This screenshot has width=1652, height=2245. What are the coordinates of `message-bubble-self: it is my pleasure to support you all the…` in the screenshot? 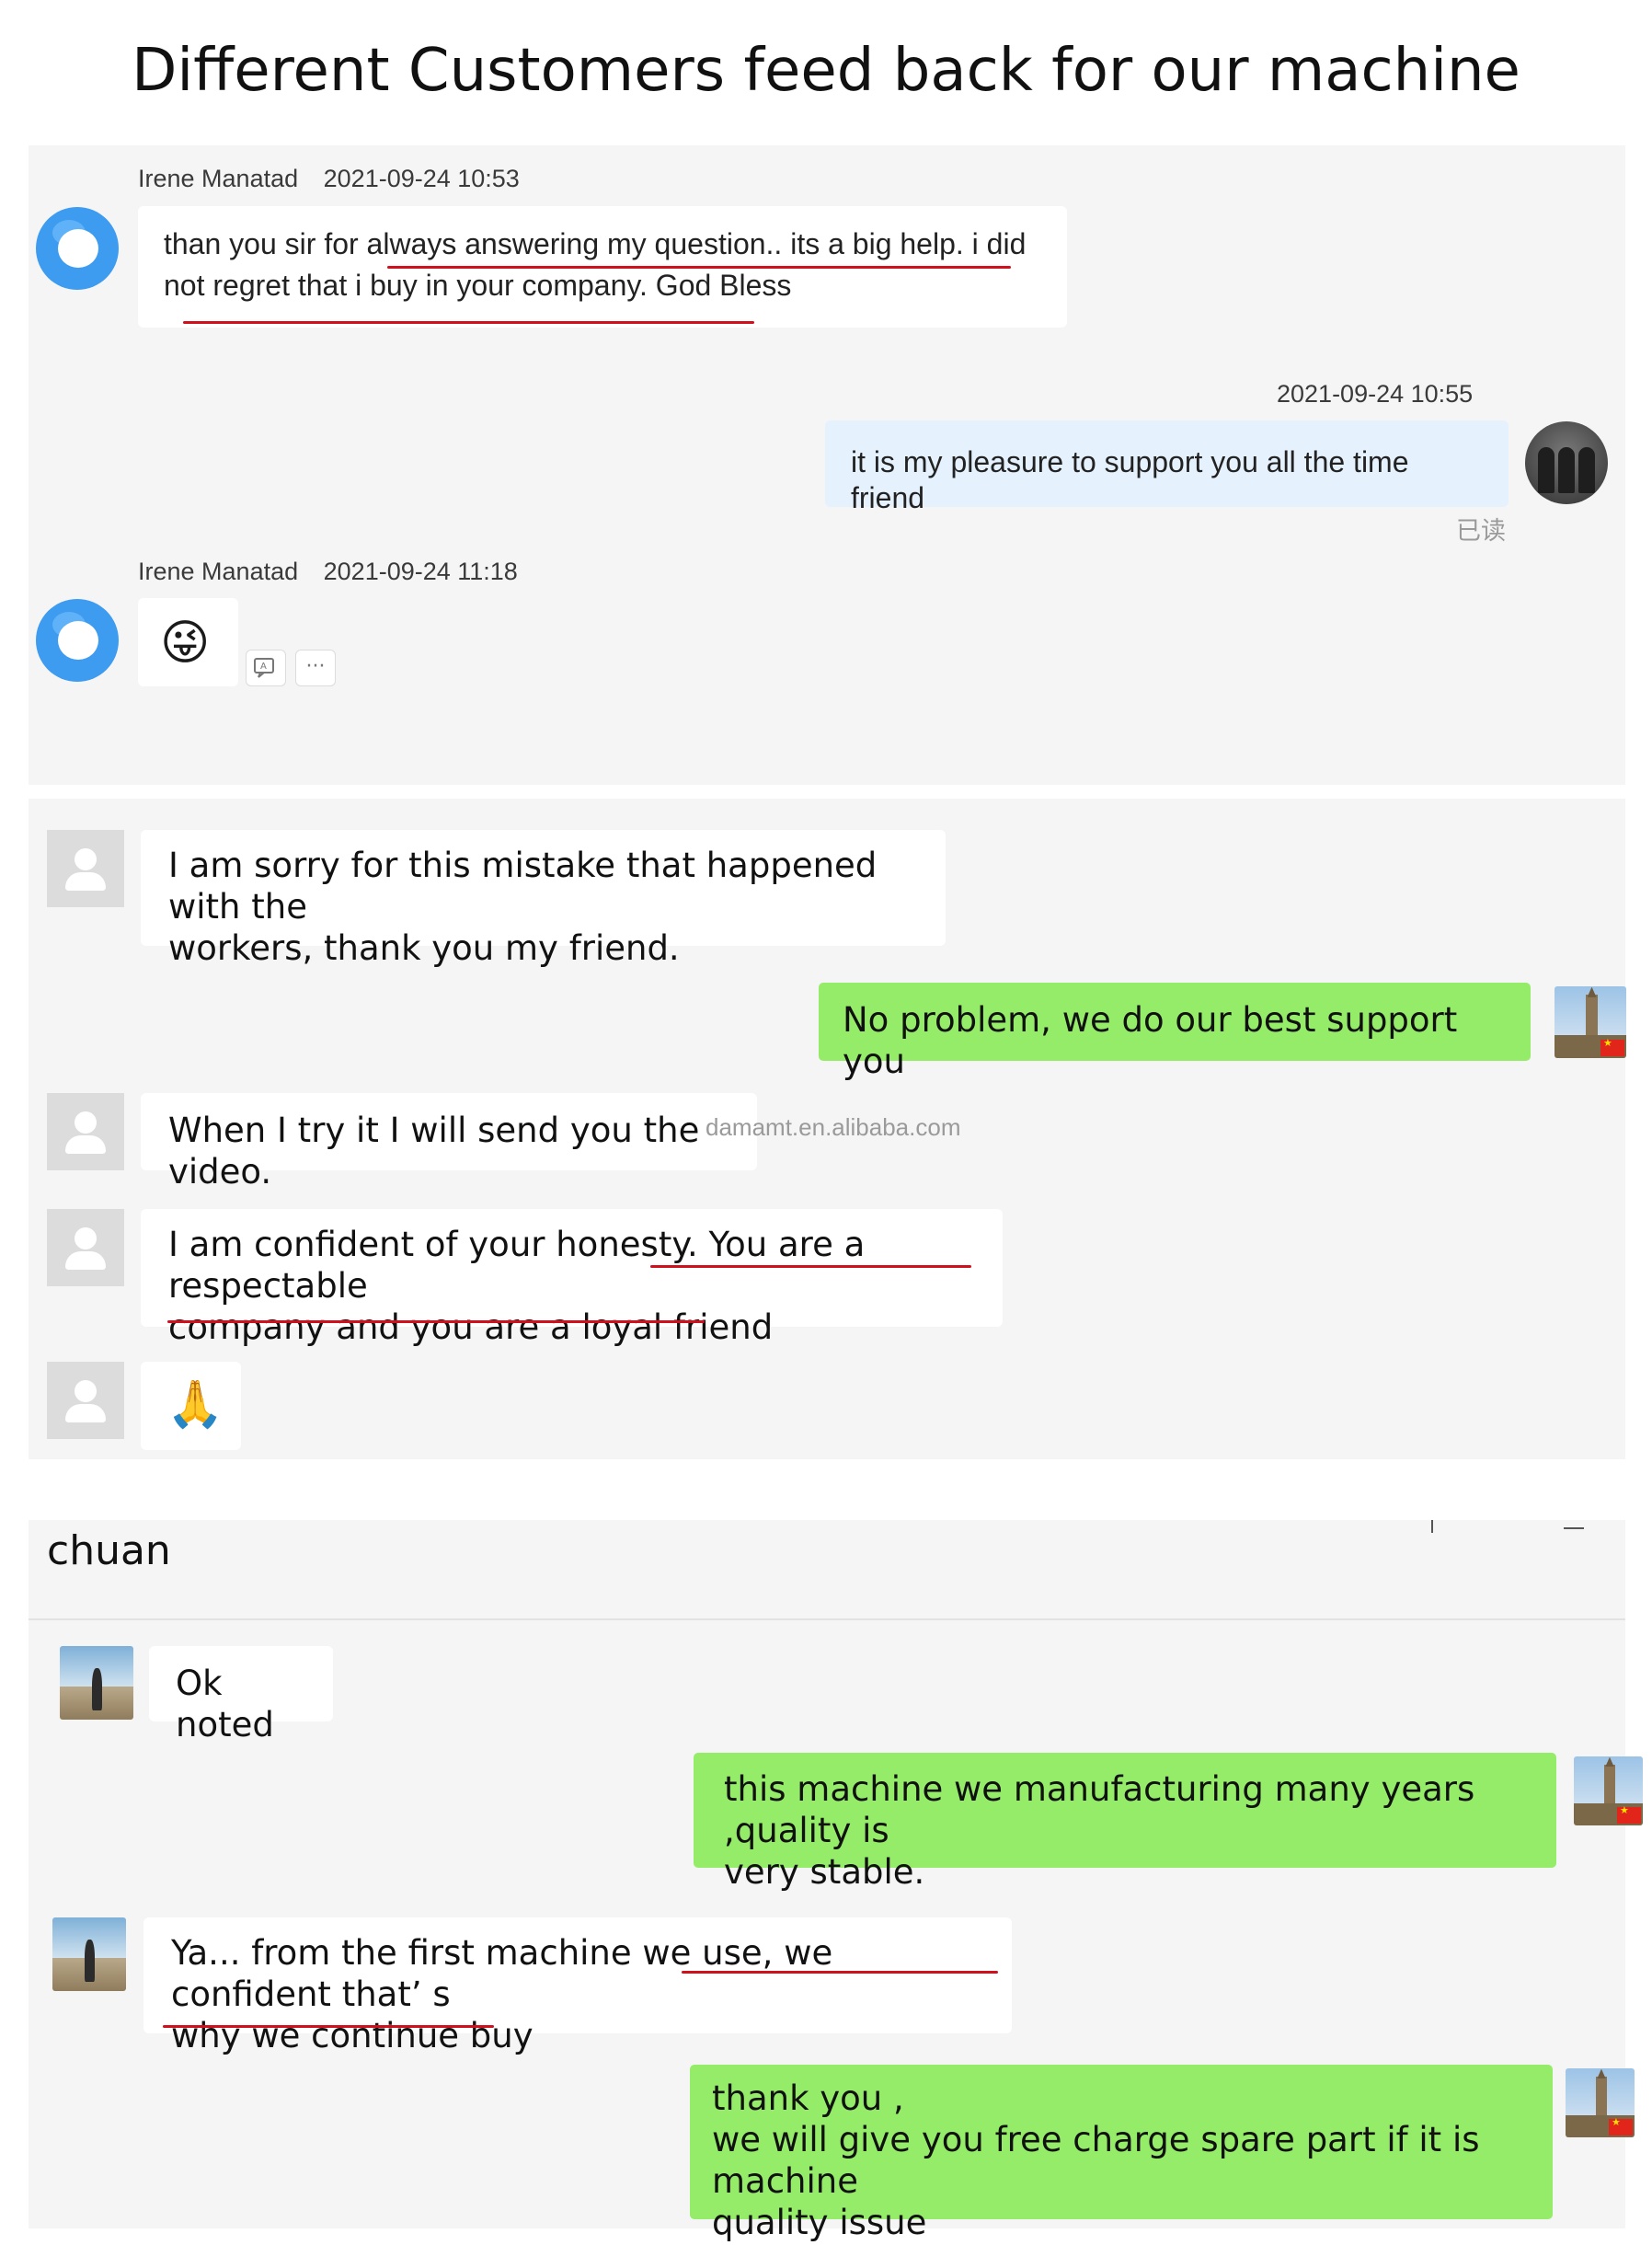 It's located at (1167, 467).